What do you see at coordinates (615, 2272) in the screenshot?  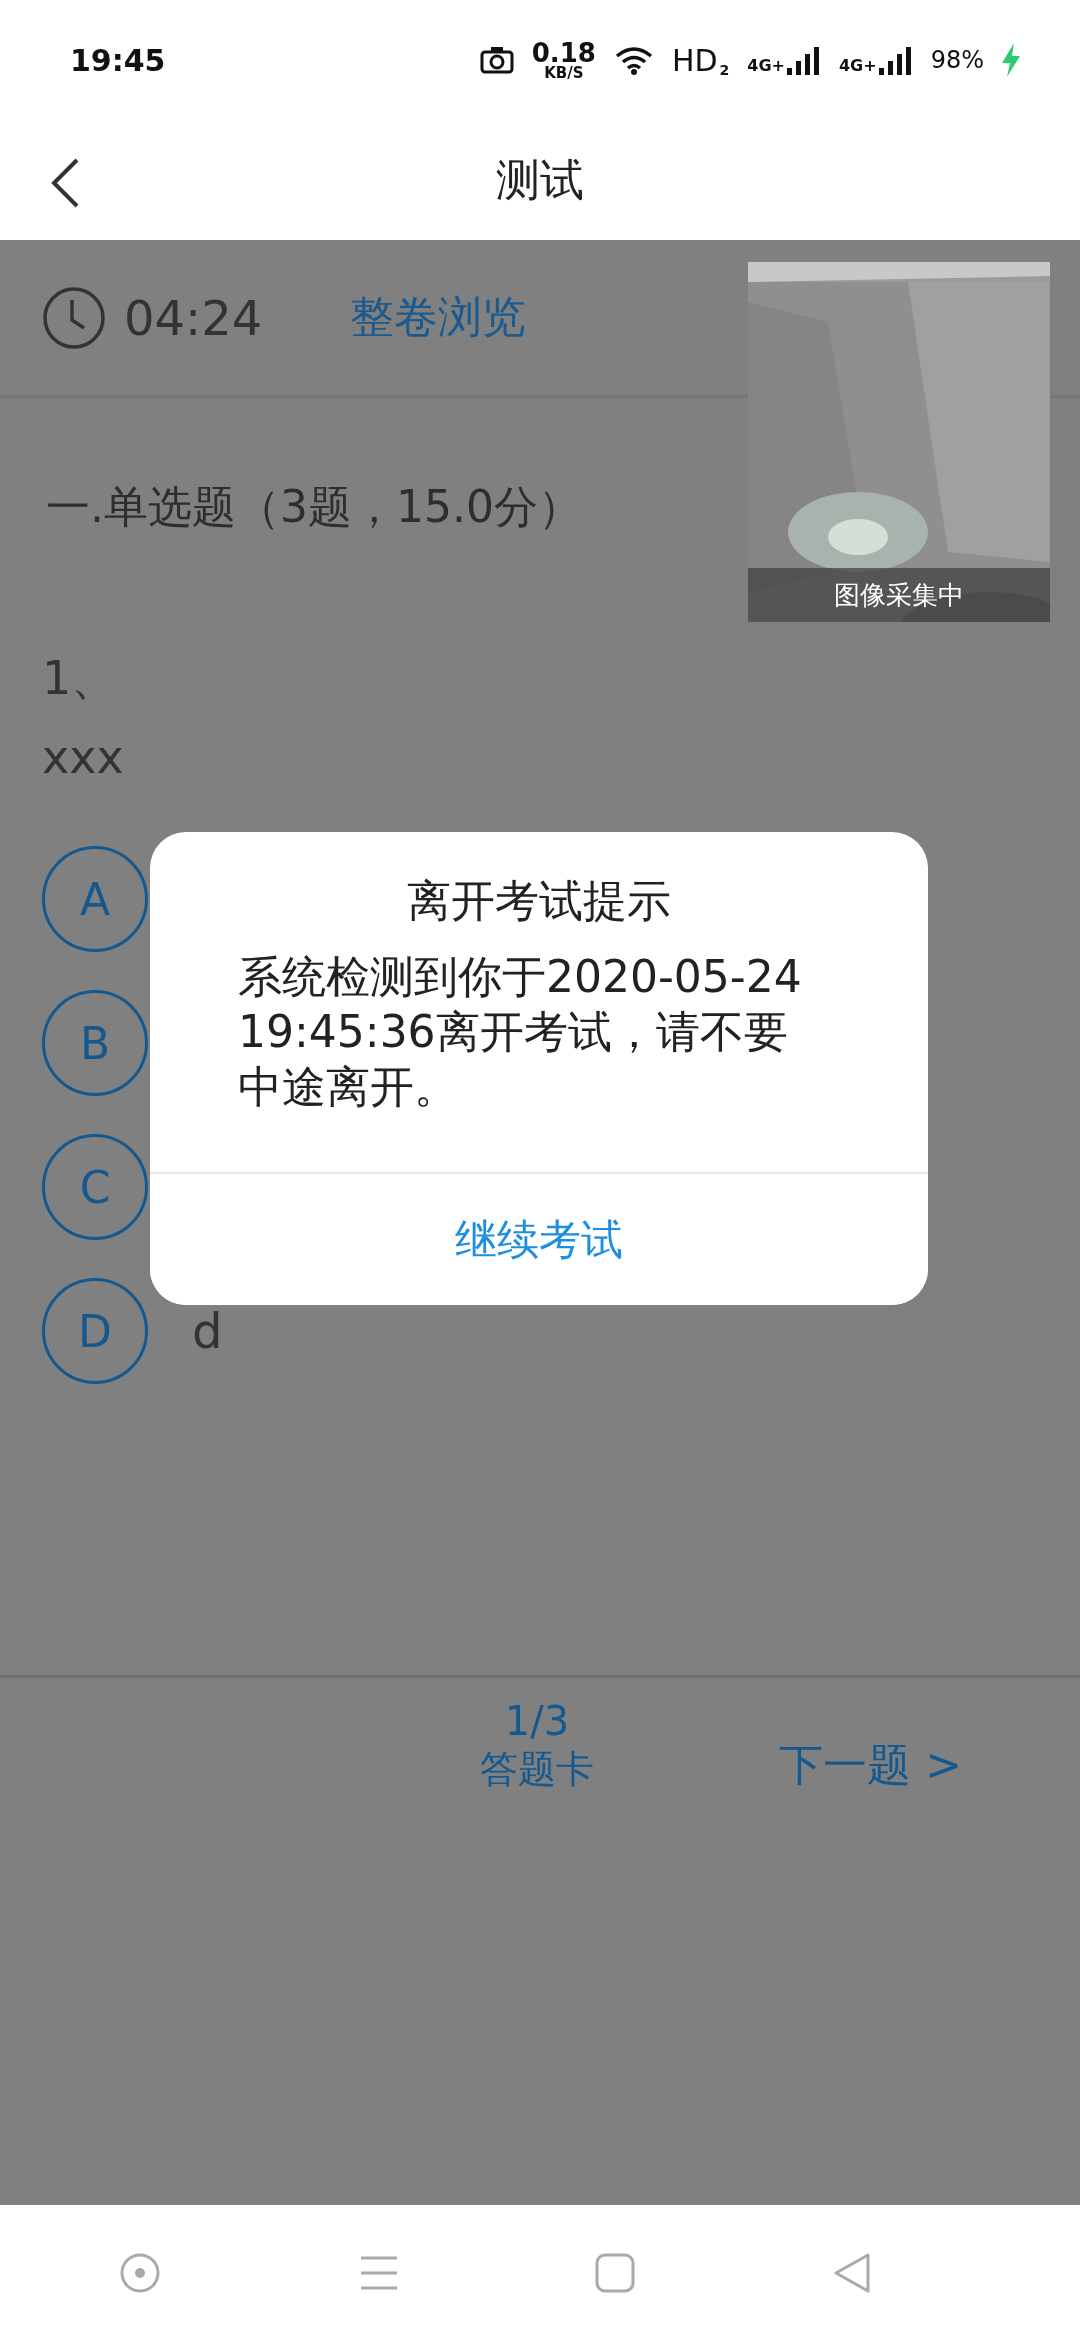 I see `home-icon` at bounding box center [615, 2272].